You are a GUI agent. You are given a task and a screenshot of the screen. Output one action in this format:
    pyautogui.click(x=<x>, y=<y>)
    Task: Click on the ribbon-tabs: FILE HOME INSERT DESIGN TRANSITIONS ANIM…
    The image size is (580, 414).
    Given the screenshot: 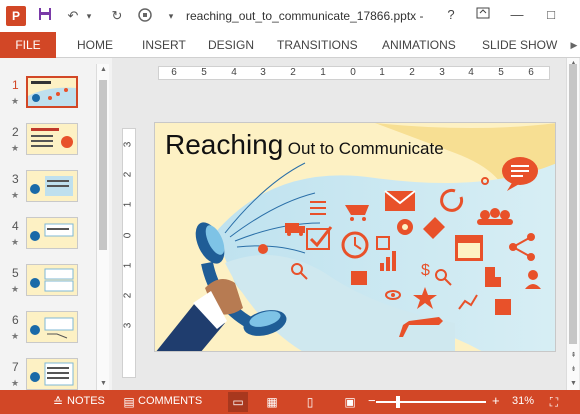 What is the action you would take?
    pyautogui.click(x=290, y=45)
    